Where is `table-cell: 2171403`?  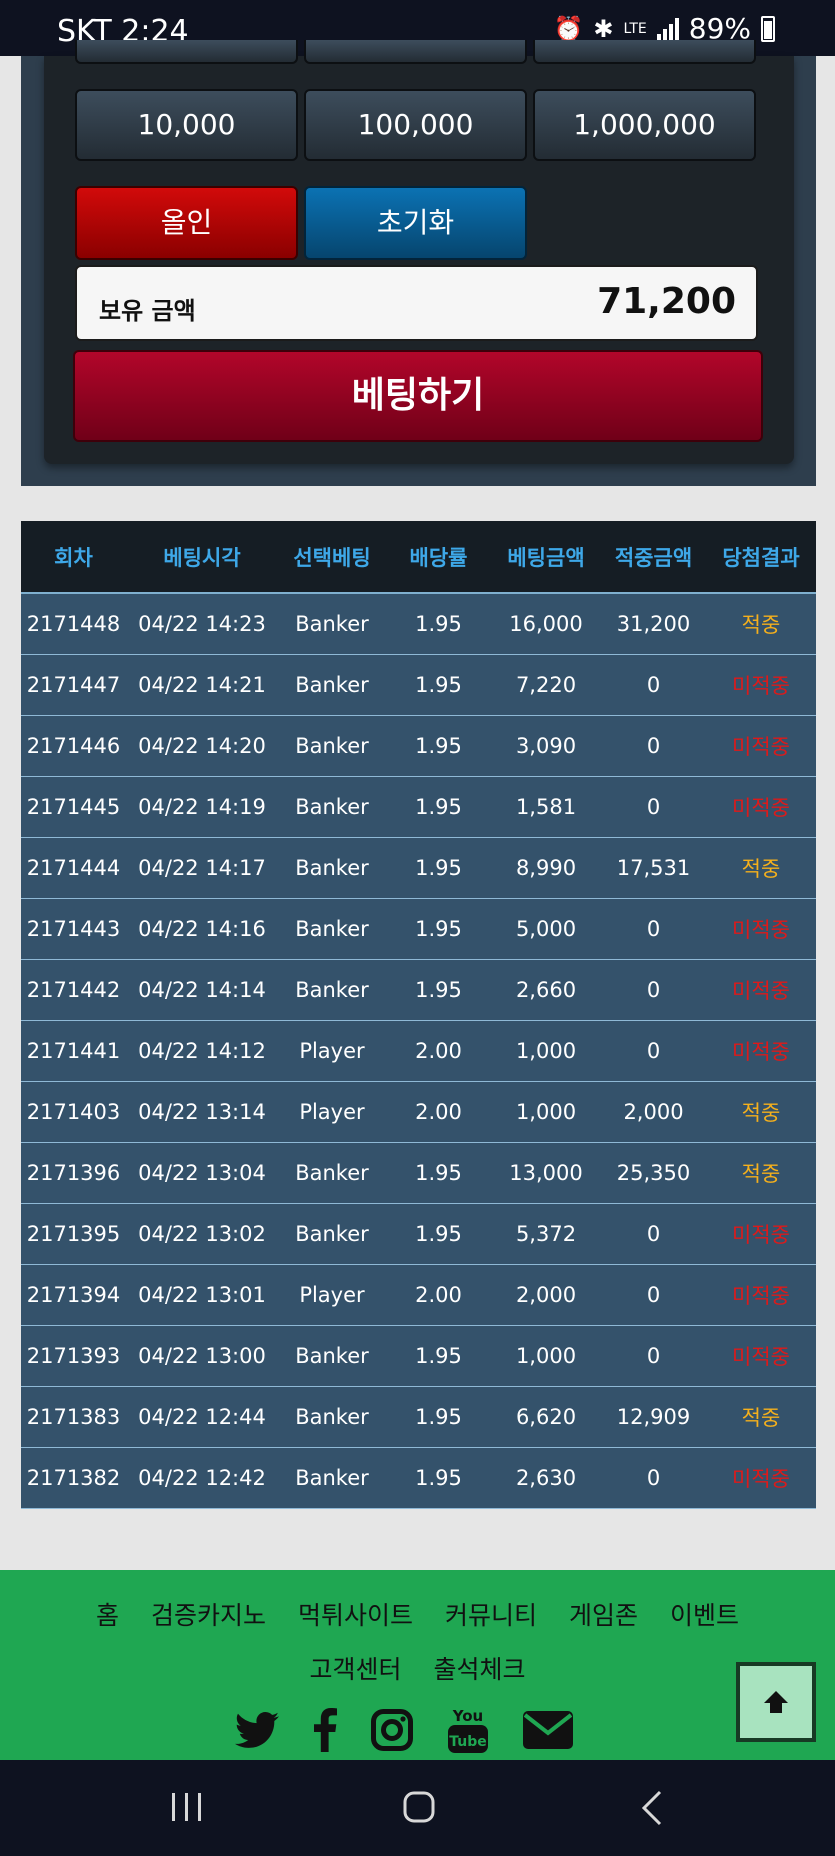
table-cell: 2171403 is located at coordinates (73, 1112).